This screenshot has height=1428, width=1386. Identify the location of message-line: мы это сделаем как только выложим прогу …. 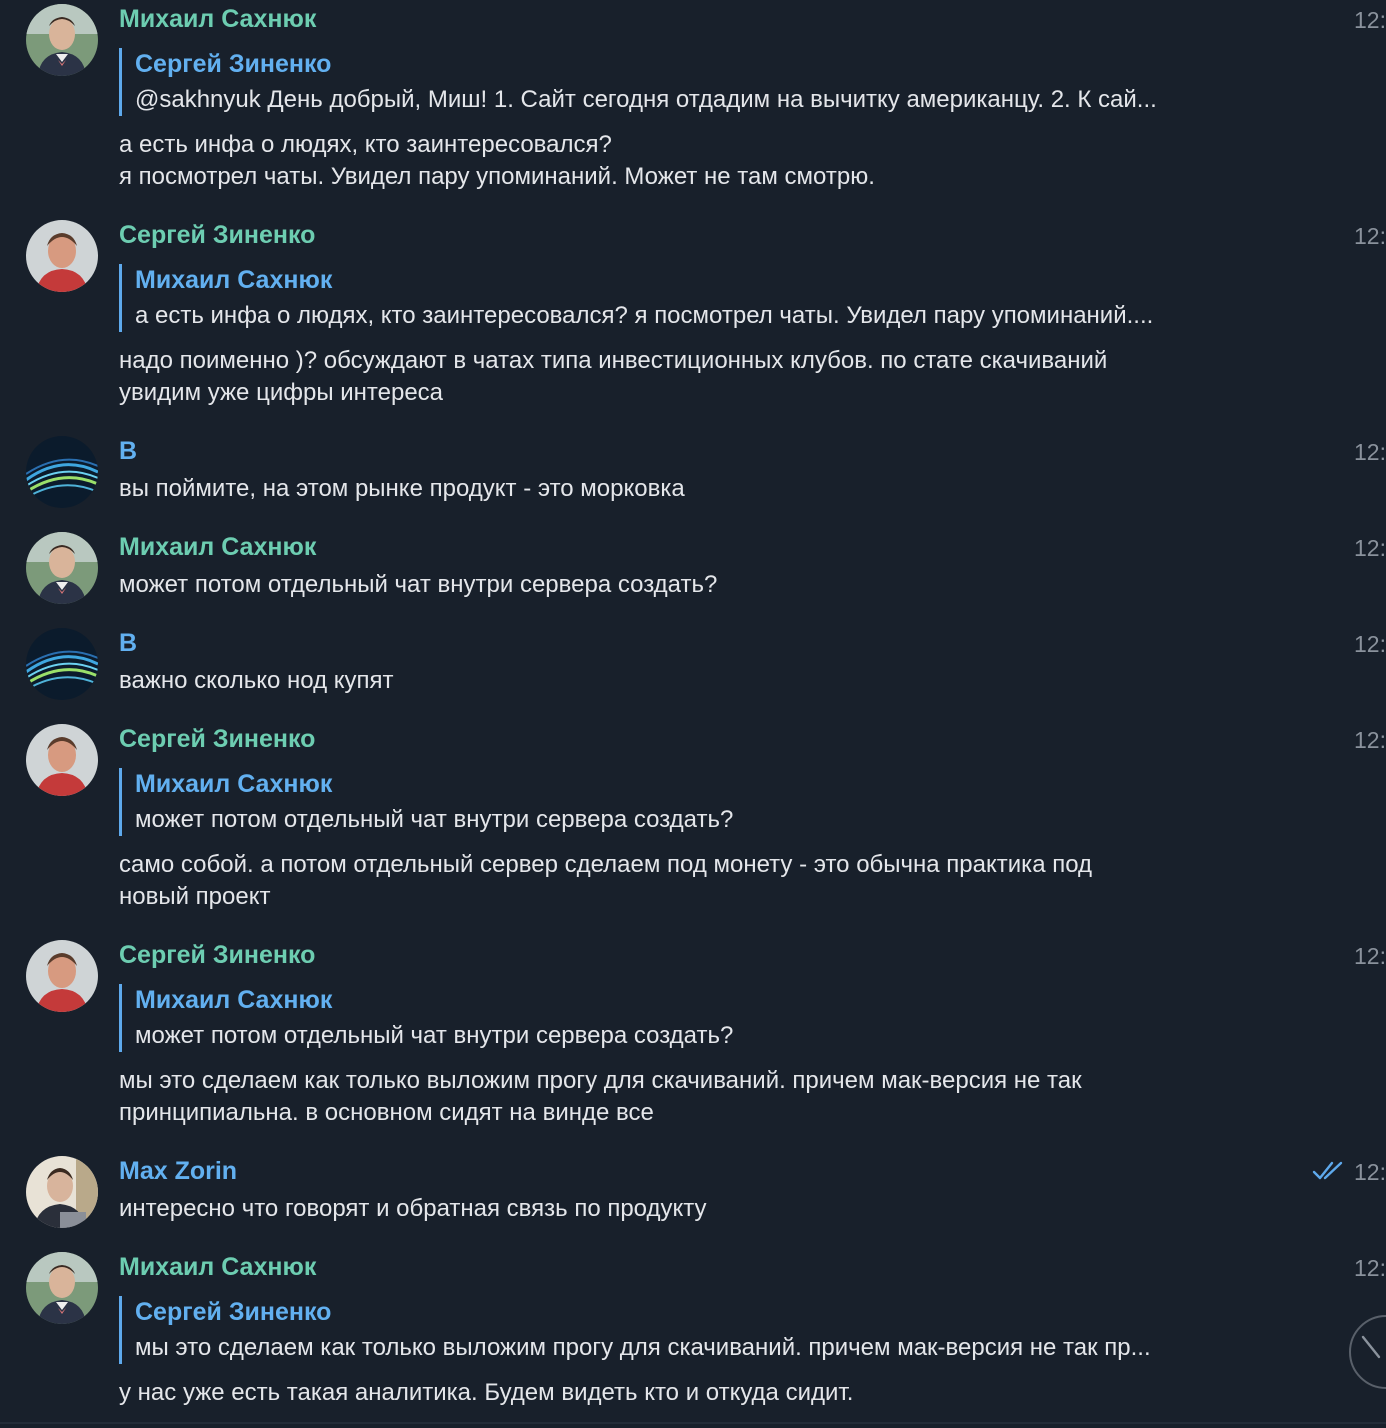
(600, 1080).